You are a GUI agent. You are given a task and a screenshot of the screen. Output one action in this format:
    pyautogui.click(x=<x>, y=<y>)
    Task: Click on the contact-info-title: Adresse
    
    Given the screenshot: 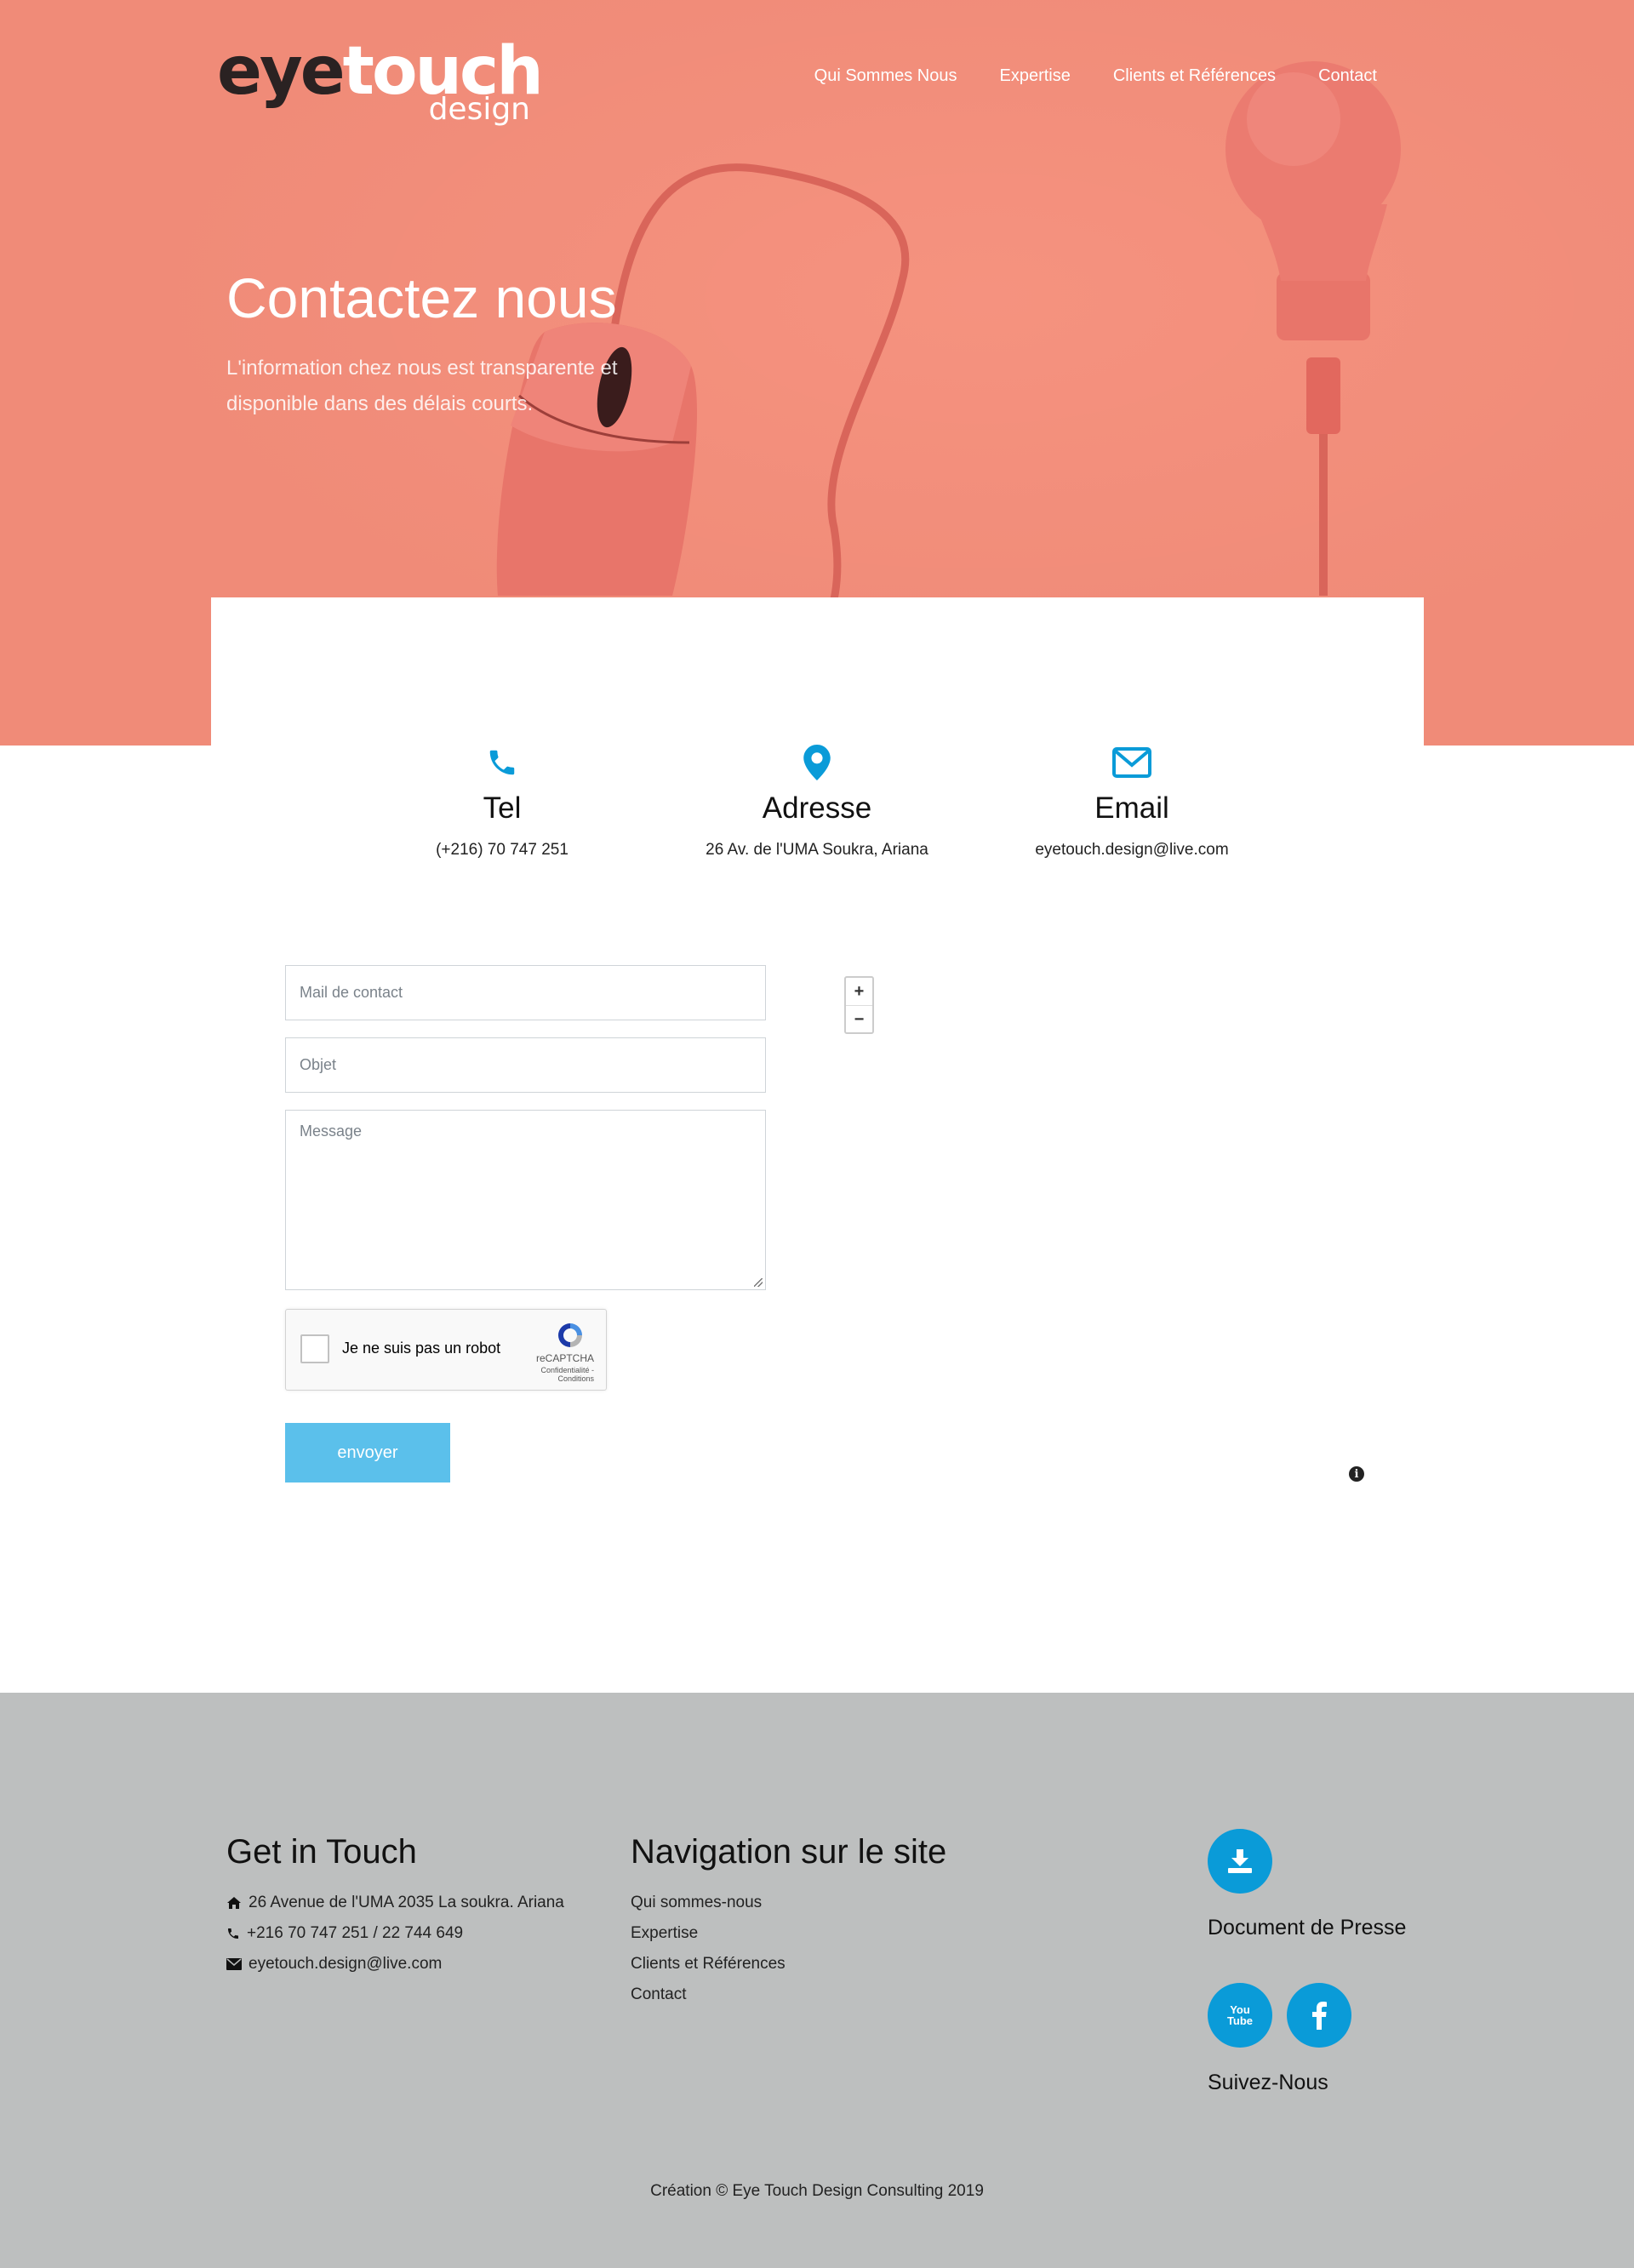 What is the action you would take?
    pyautogui.click(x=817, y=808)
    